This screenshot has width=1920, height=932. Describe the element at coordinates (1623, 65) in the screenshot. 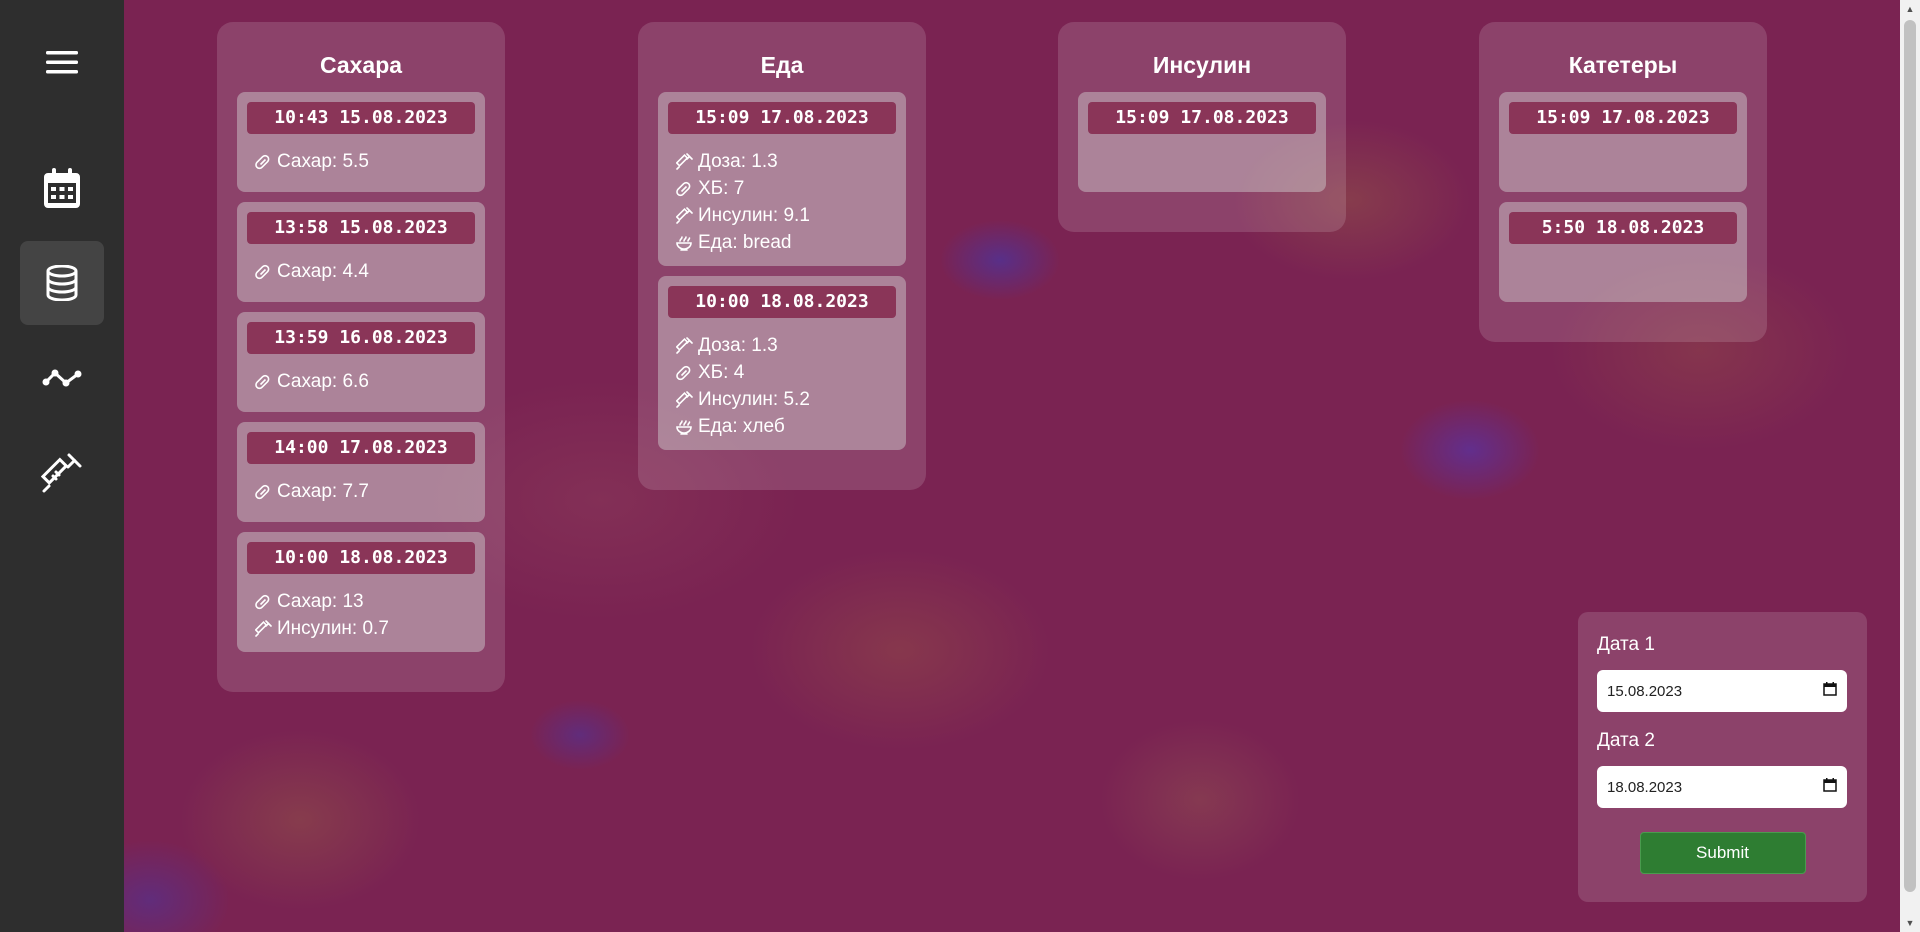

I see `column-title: Катетеры` at that location.